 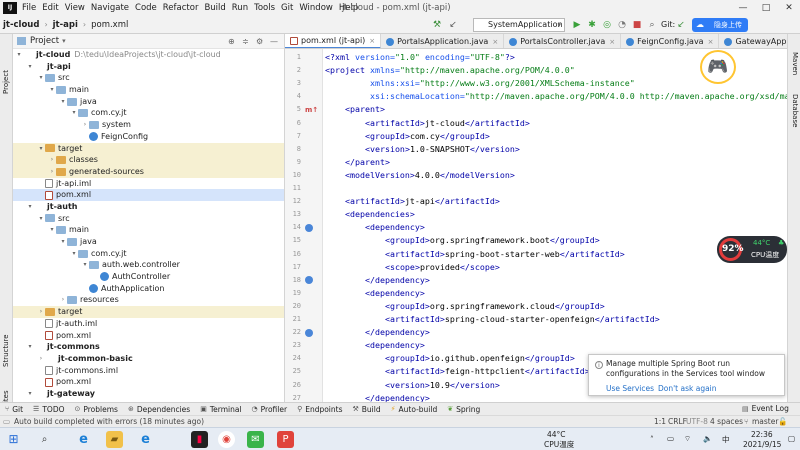 I want to click on tree-item: ▾ auth.web.controller, so click(x=148, y=265).